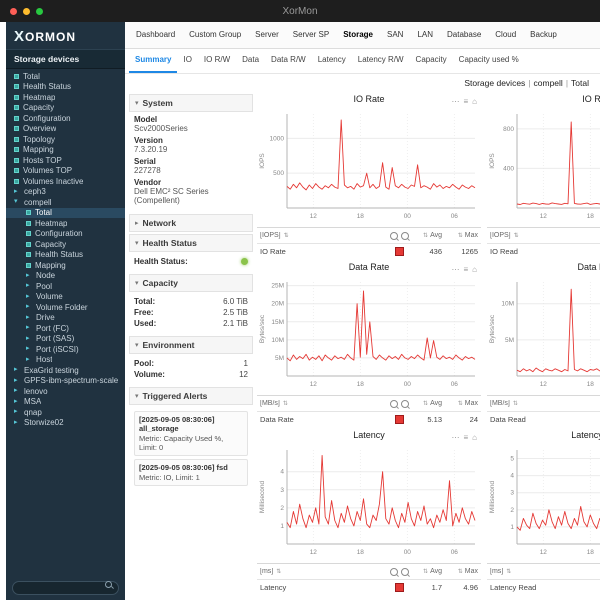  I want to click on breadcrumb-storage-devices: Storage devices, so click(494, 83).